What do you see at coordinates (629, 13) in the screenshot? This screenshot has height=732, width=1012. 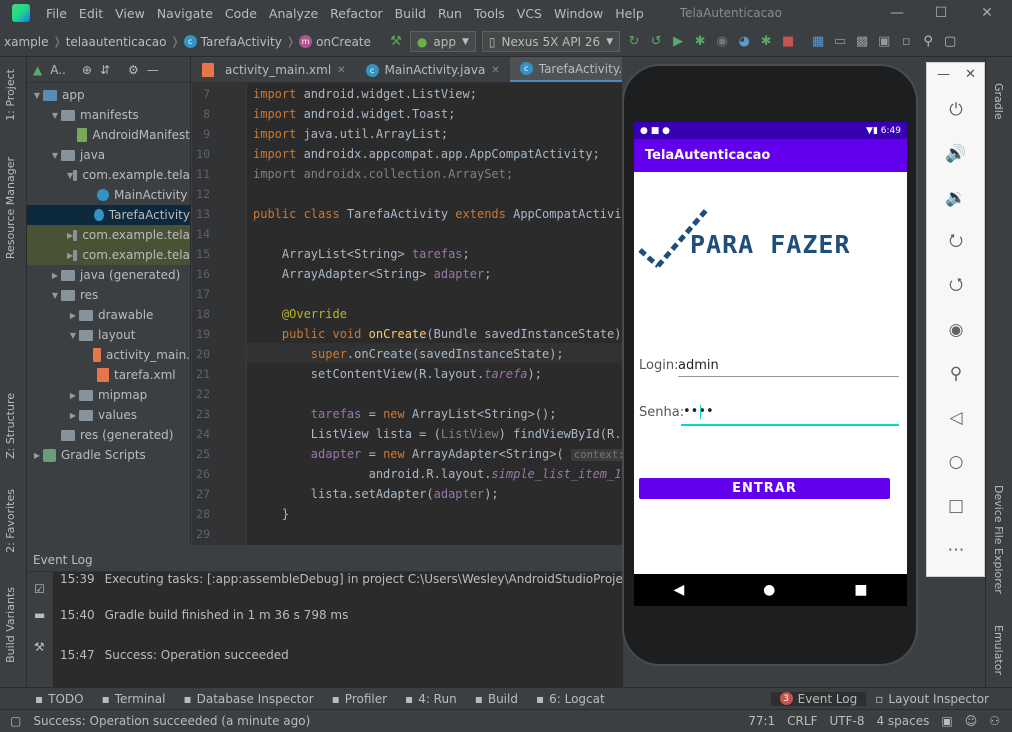 I see `menu-item-help: Help` at bounding box center [629, 13].